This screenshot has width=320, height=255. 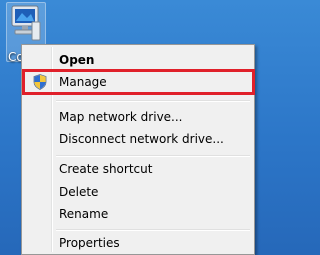 What do you see at coordinates (77, 60) in the screenshot?
I see `menu-item-label: Open` at bounding box center [77, 60].